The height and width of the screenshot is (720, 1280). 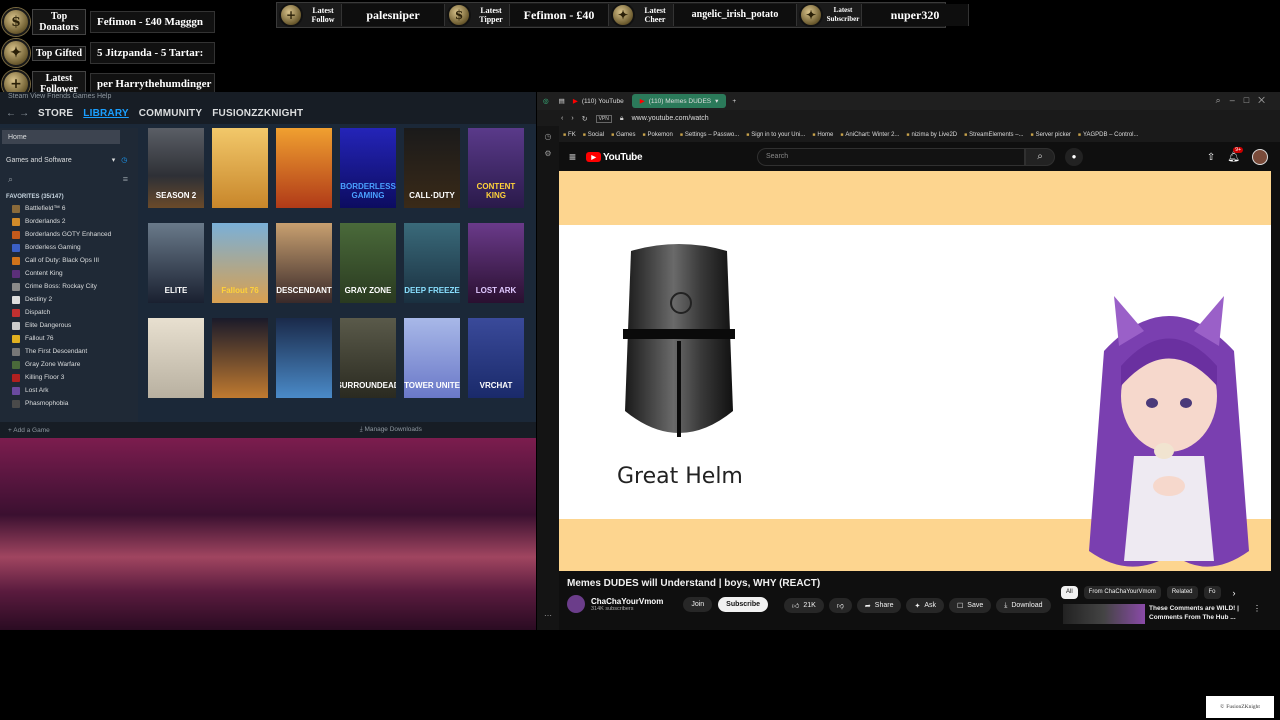 What do you see at coordinates (879, 605) in the screenshot?
I see `share-button: ➦ Share` at bounding box center [879, 605].